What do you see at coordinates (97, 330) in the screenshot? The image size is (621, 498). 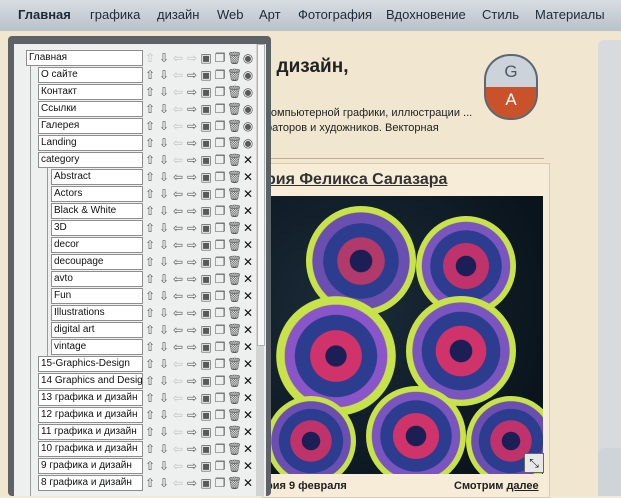 I see `menu-item-field: digital art` at bounding box center [97, 330].